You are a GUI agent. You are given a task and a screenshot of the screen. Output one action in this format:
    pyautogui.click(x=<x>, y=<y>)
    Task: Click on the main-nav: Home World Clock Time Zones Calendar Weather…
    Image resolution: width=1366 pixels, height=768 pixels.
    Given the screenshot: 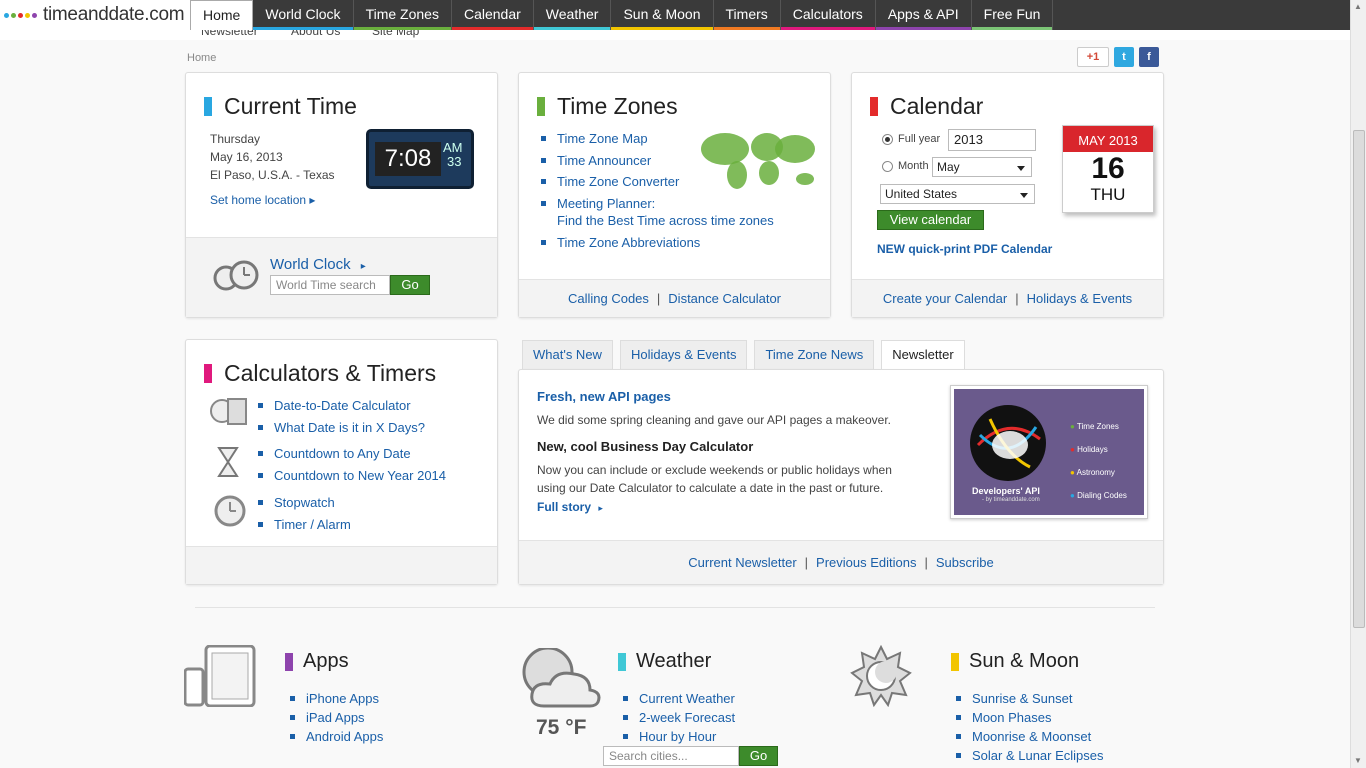 What is the action you would take?
    pyautogui.click(x=622, y=15)
    